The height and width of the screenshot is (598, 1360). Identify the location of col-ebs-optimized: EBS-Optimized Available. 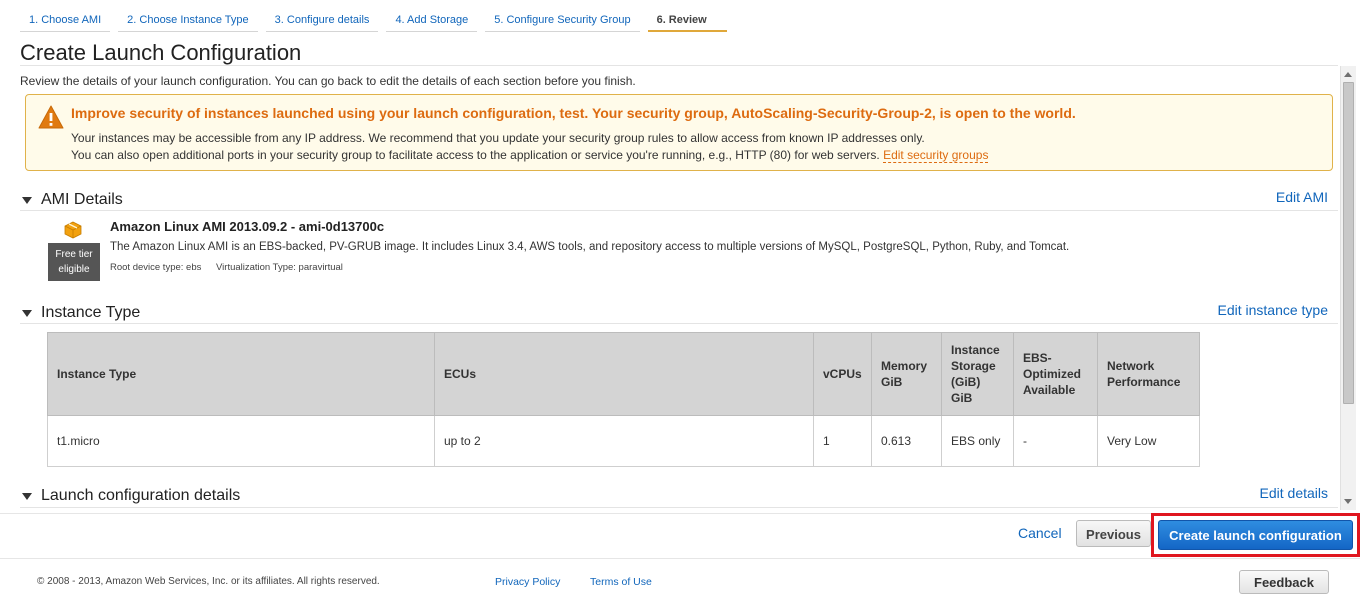
(1055, 374).